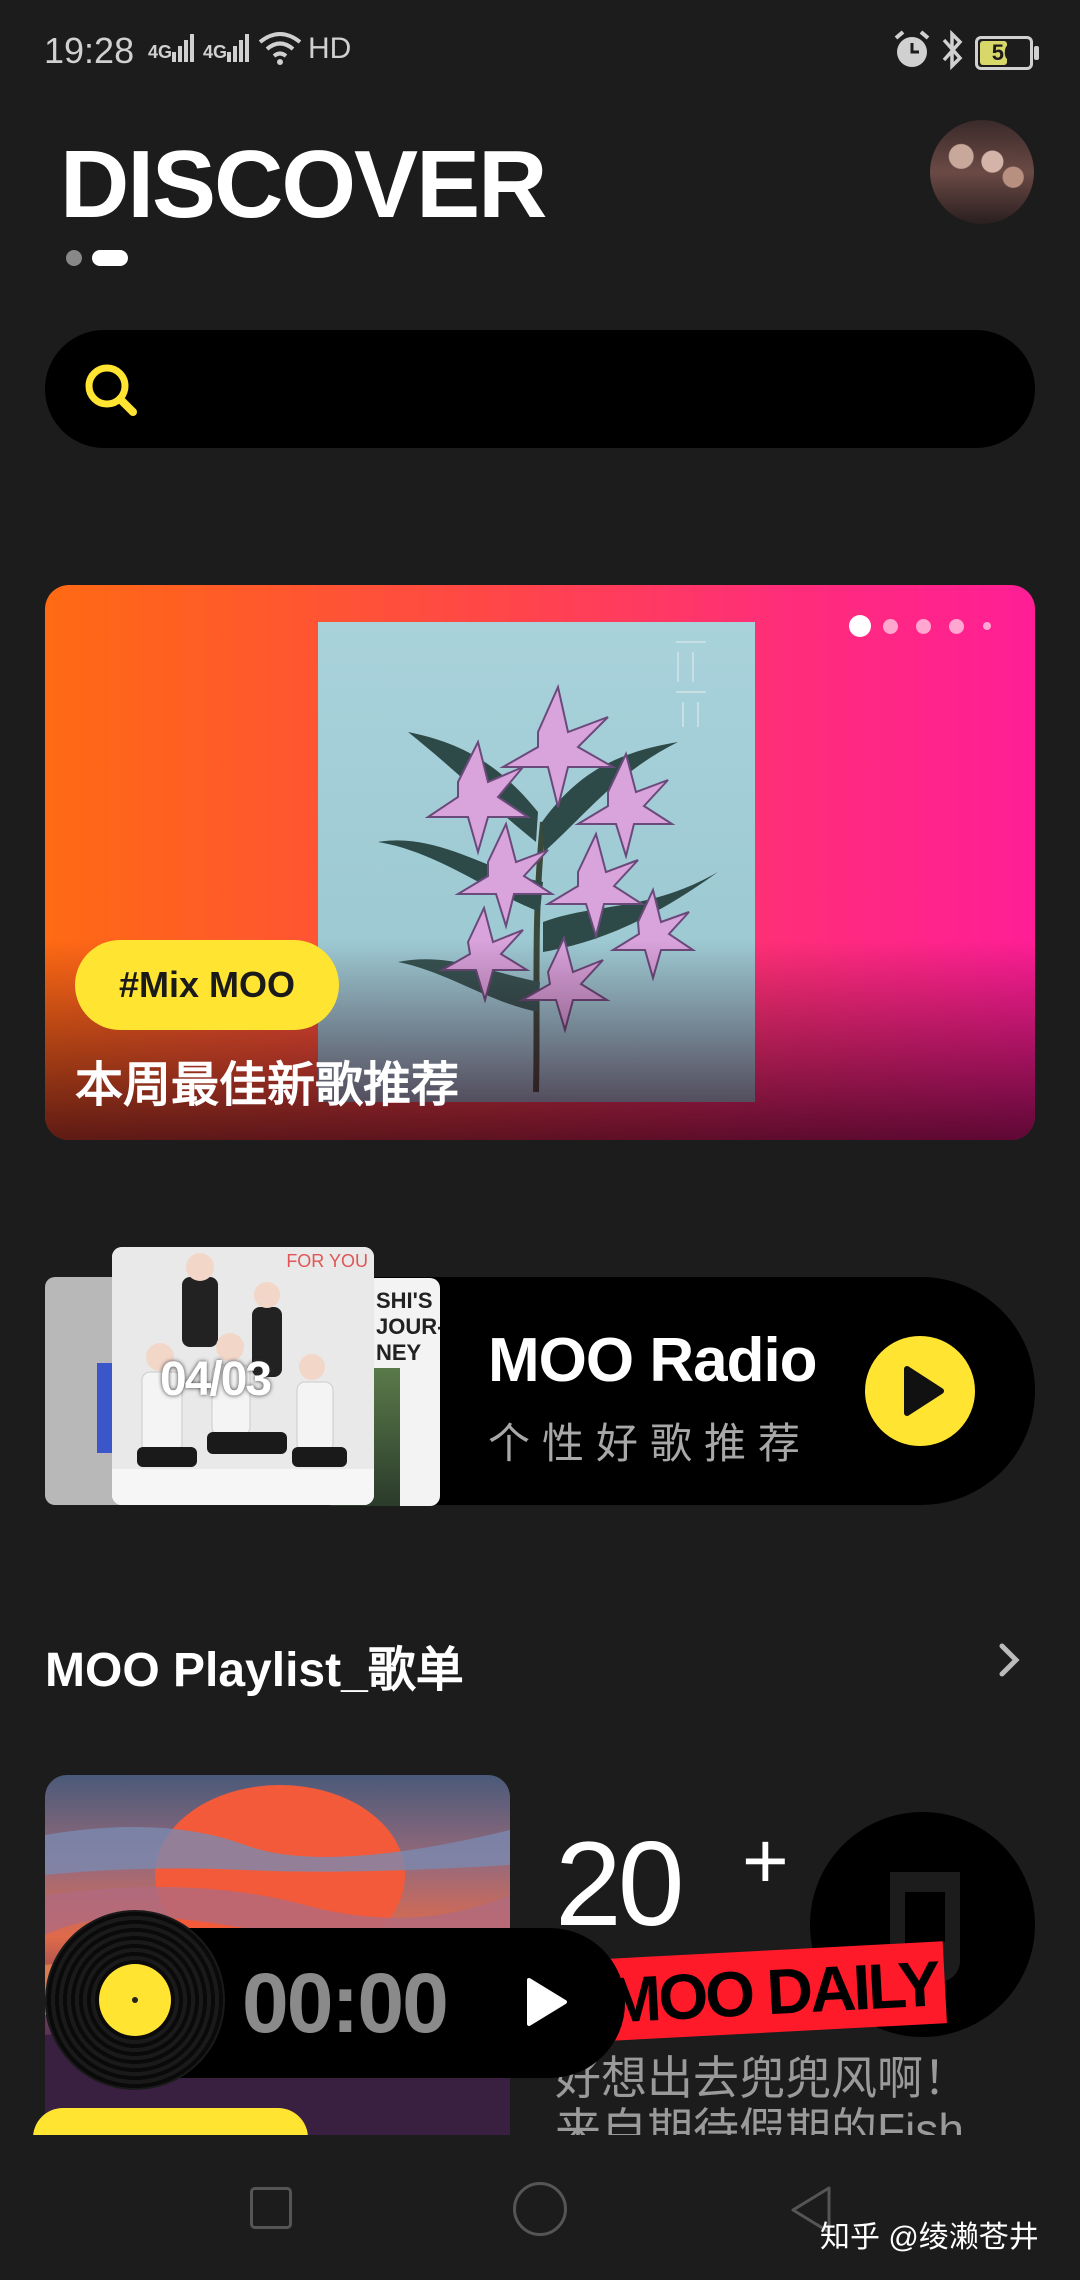 Image resolution: width=1080 pixels, height=2280 pixels. Describe the element at coordinates (1036, 53) in the screenshot. I see `battery-tip` at that location.